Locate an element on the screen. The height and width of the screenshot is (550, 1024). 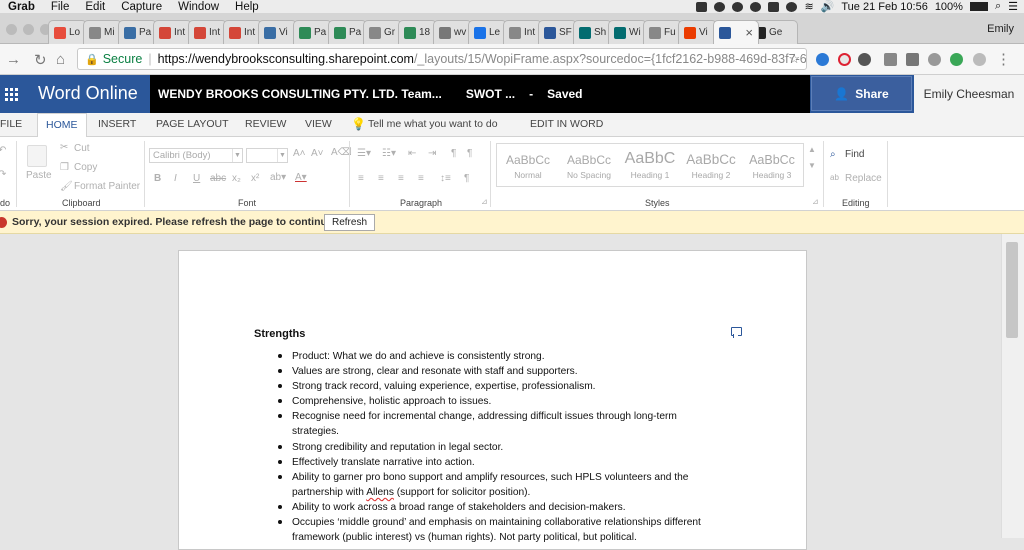
line-spacing-icon: ↕≡ is located at coordinates (445, 178).